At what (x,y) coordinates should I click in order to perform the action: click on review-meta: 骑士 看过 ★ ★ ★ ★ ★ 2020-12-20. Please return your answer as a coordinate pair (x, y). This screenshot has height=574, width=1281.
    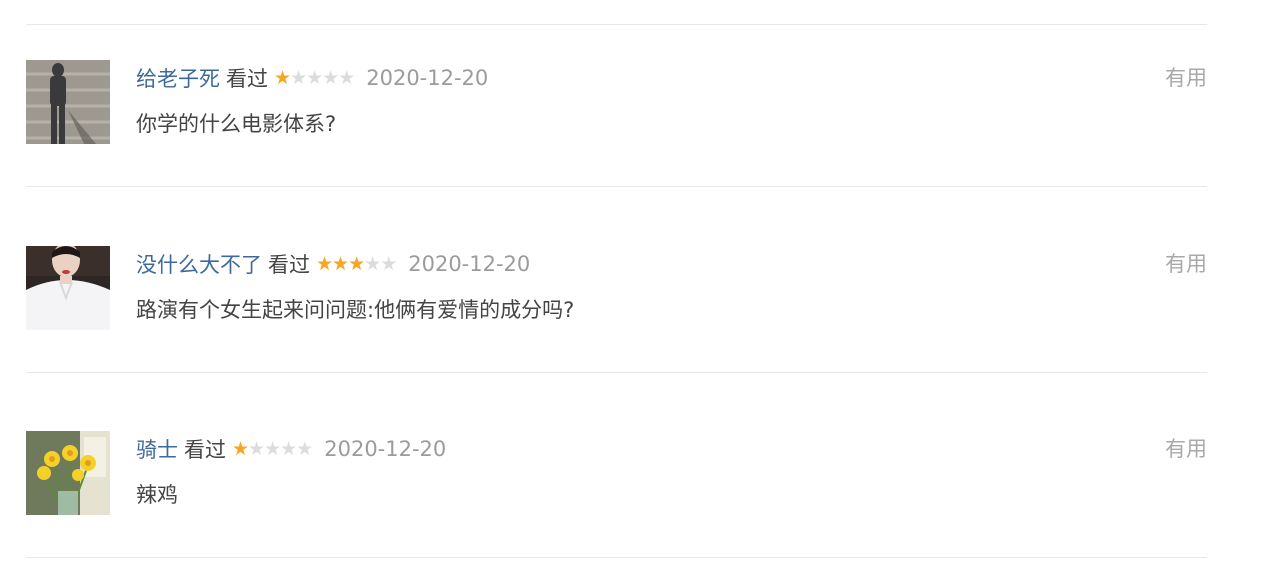
    Looking at the image, I should click on (291, 449).